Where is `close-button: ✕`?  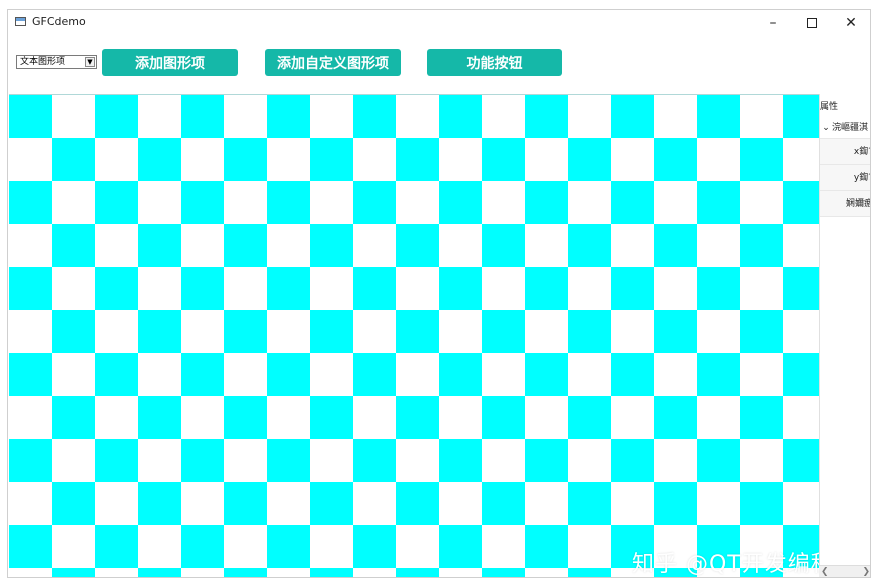 close-button: ✕ is located at coordinates (850, 23).